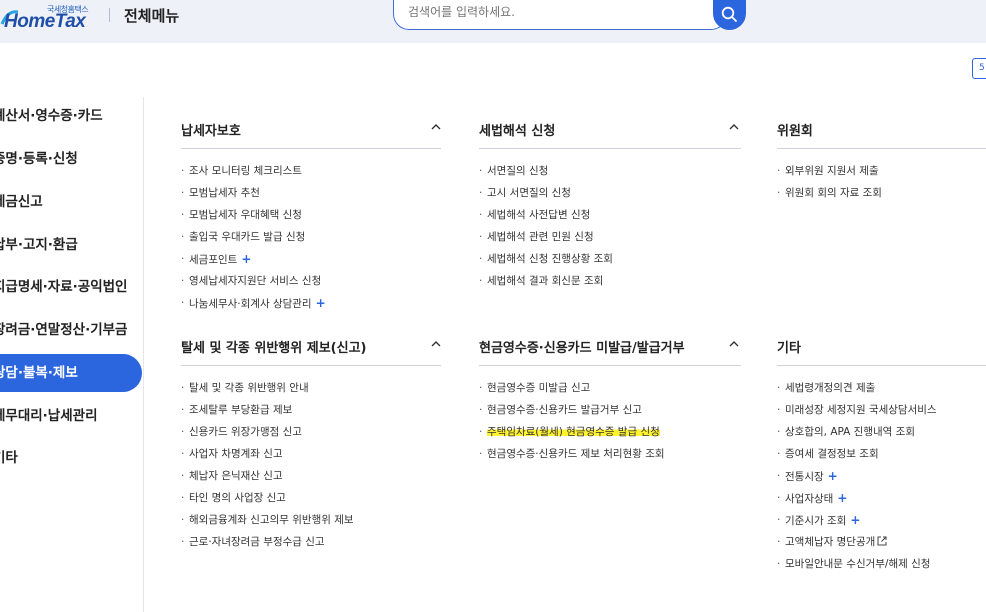 The image size is (986, 612). I want to click on search-input, so click(553, 12).